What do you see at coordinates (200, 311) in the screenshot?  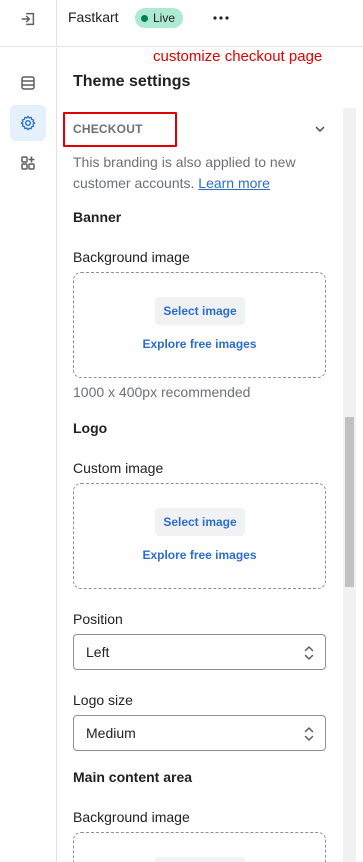 I see `banner-select-image-button: Select image` at bounding box center [200, 311].